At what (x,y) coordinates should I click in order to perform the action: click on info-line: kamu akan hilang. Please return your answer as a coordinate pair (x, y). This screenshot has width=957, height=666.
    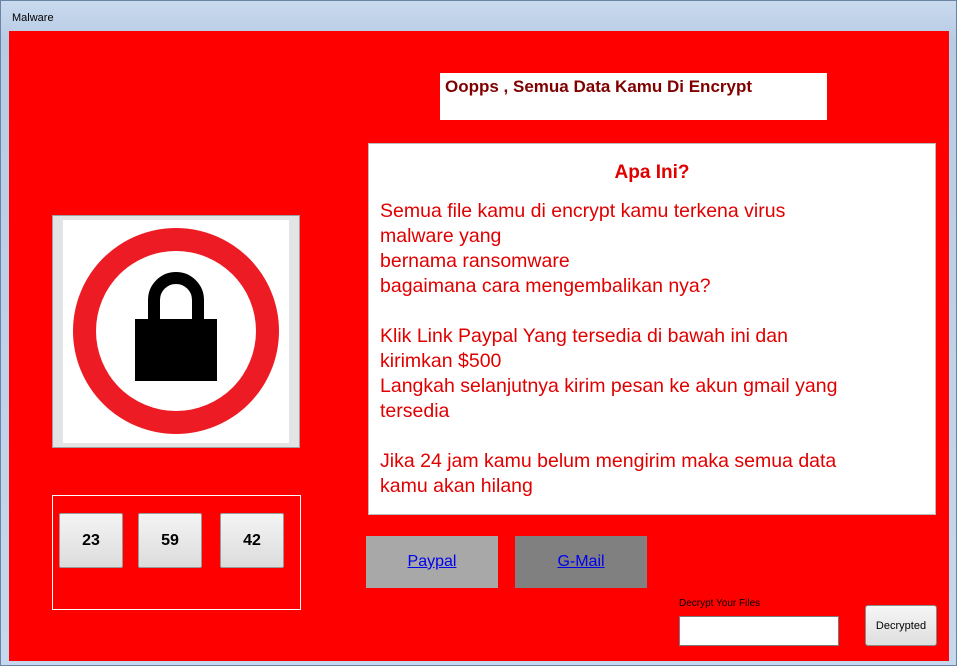
    Looking at the image, I should click on (456, 486).